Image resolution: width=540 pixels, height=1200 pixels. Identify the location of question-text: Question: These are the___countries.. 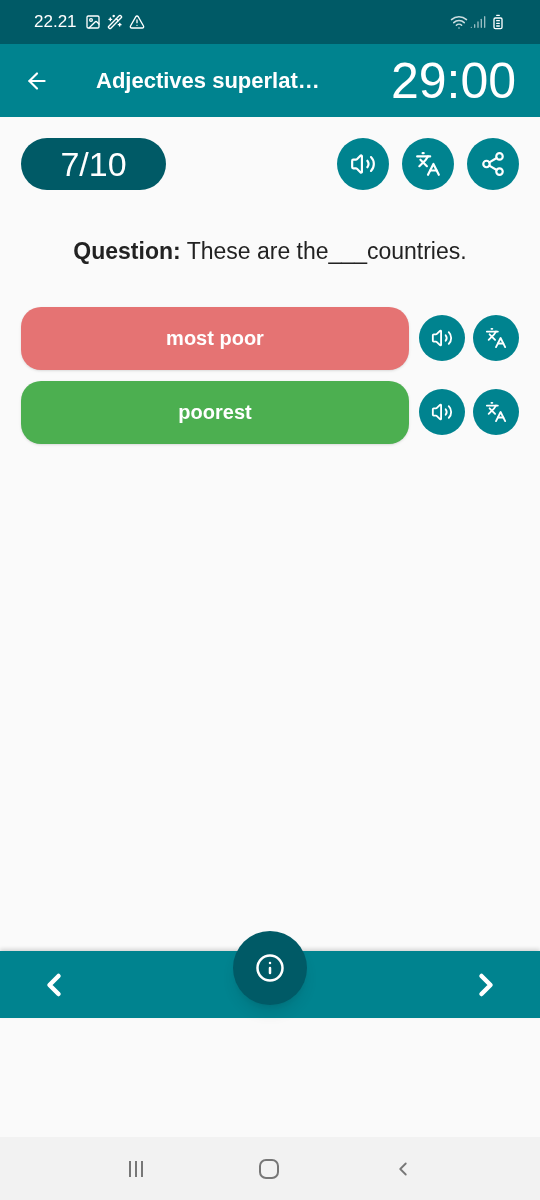
(270, 251).